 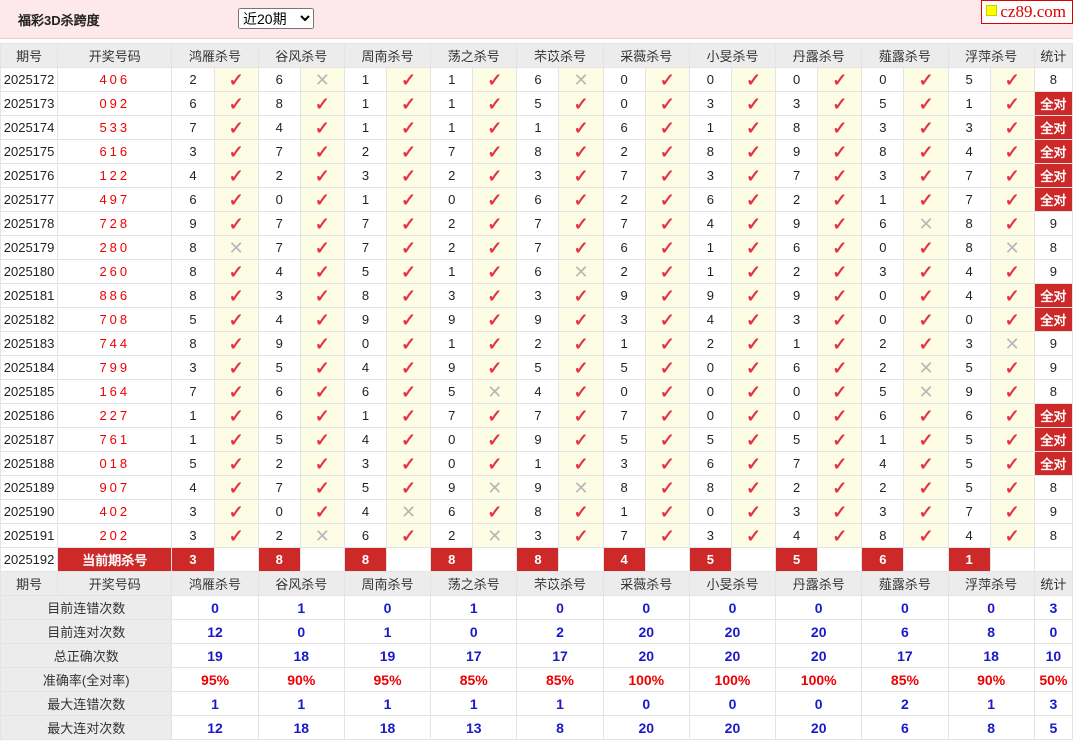 I want to click on cross-icon: ✕, so click(x=322, y=535).